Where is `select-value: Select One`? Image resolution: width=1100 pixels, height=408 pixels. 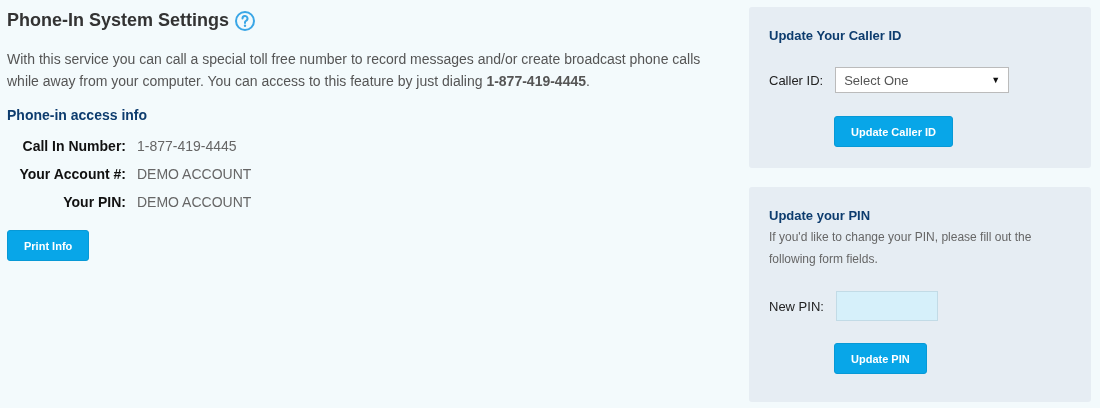 select-value: Select One is located at coordinates (876, 80).